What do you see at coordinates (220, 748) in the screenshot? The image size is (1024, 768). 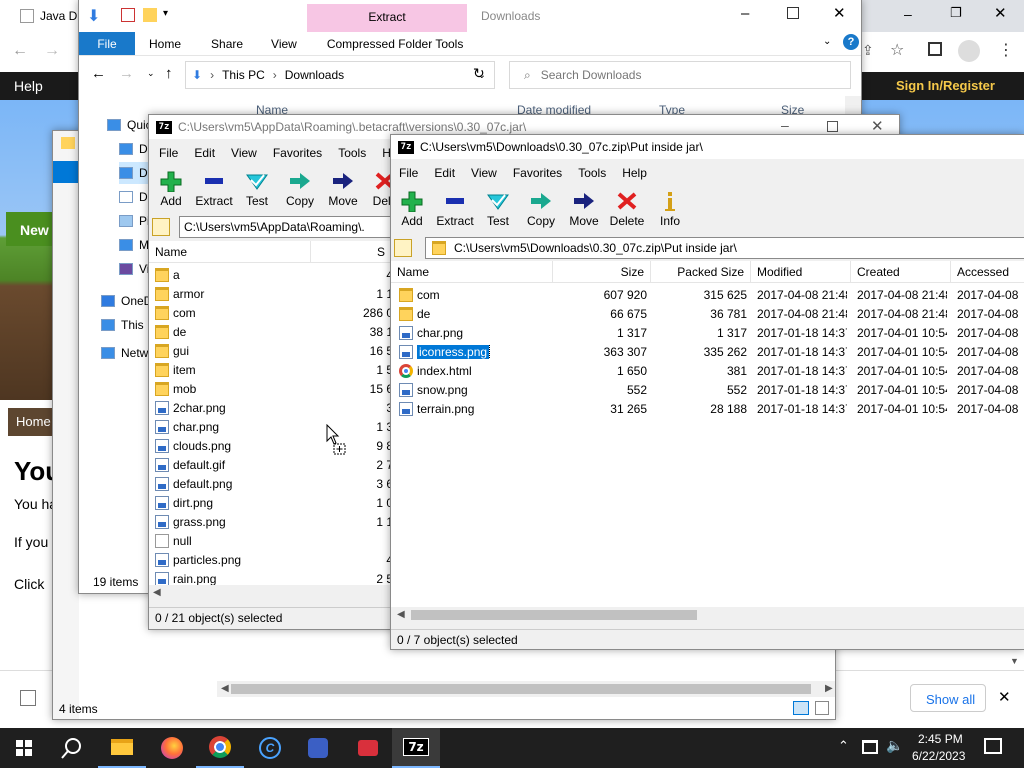 I see `taskbar-chrome` at bounding box center [220, 748].